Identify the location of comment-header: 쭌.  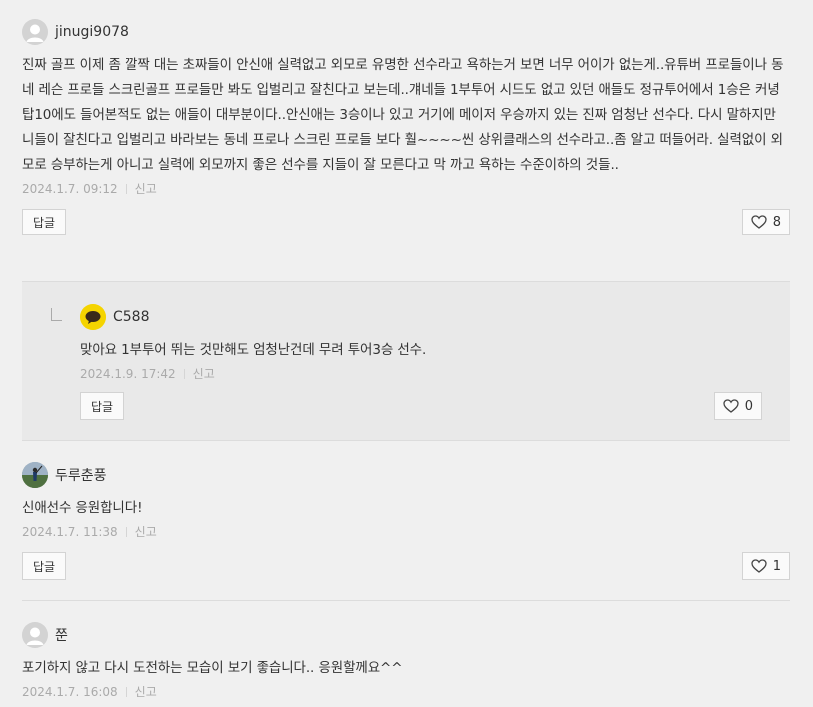
(406, 635).